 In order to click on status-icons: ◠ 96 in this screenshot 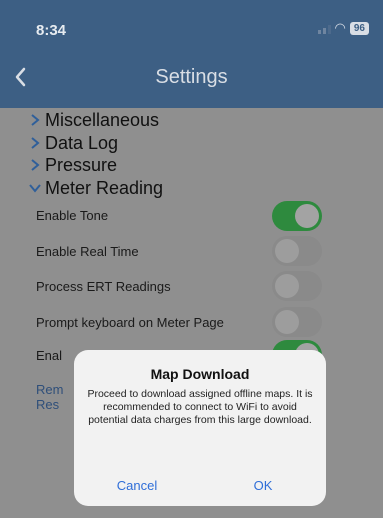, I will do `click(343, 28)`.